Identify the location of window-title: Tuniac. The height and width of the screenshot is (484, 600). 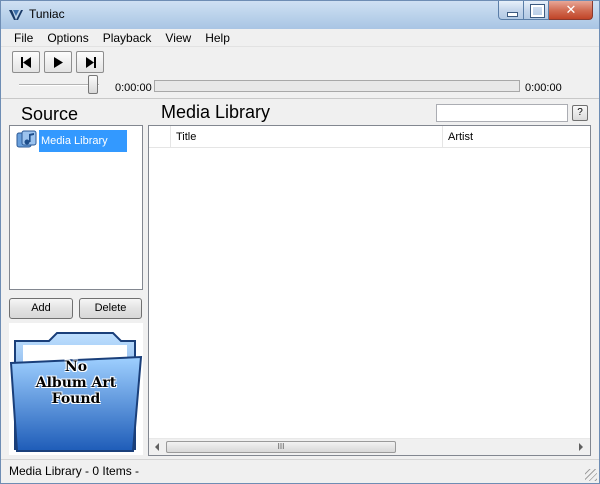
(47, 14).